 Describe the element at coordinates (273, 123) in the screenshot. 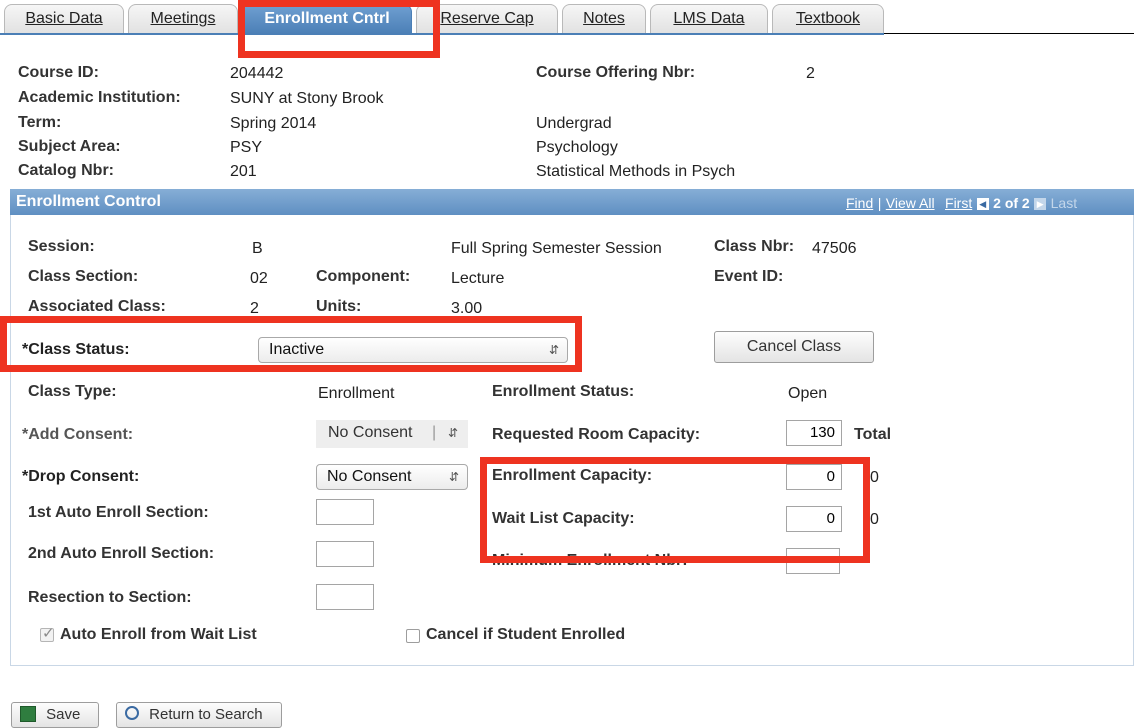

I see `term-value: Spring 2014` at that location.